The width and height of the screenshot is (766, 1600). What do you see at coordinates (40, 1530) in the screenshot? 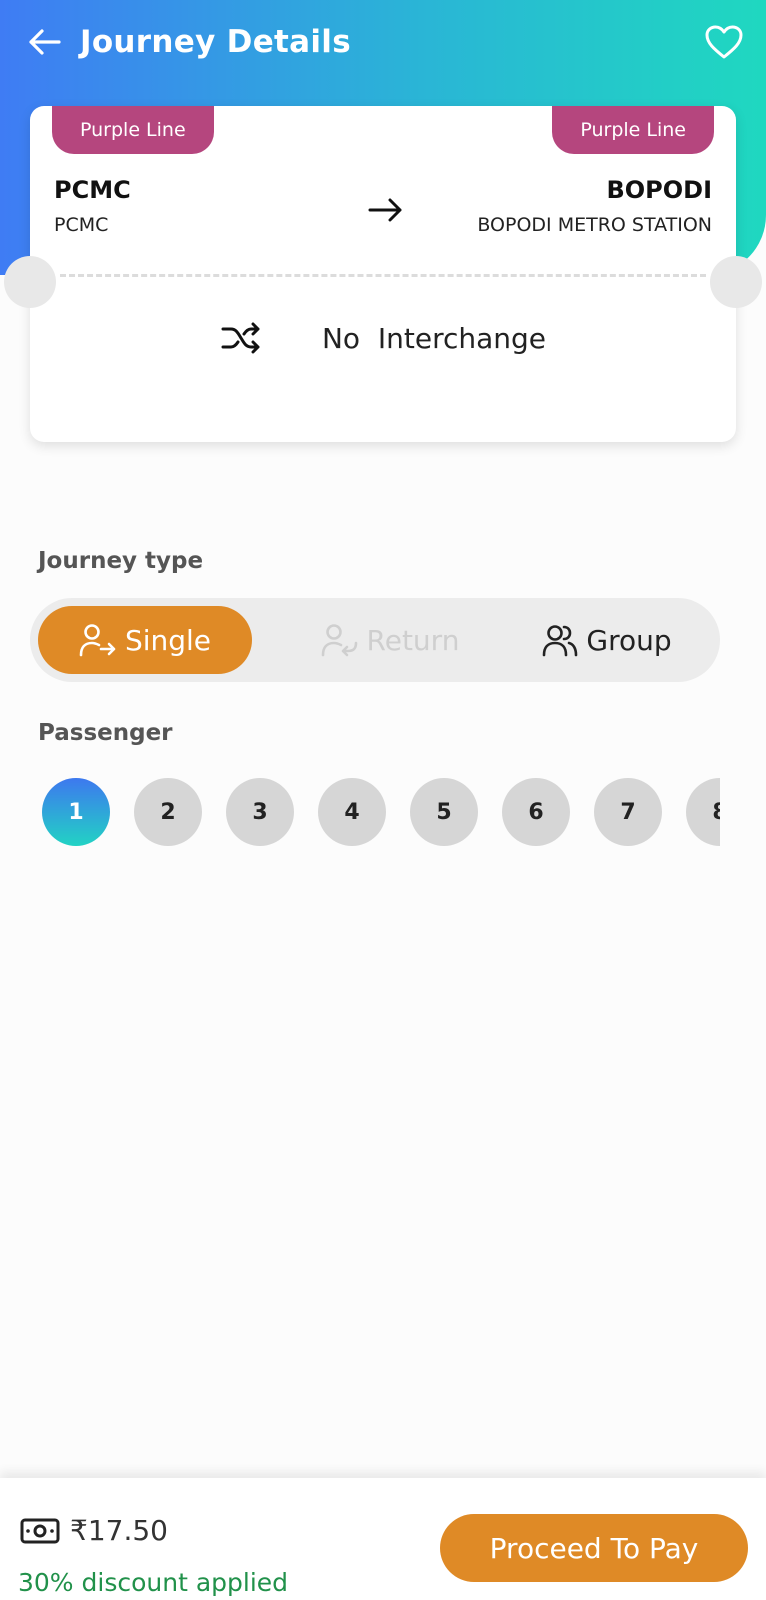
I see `cash-icon` at bounding box center [40, 1530].